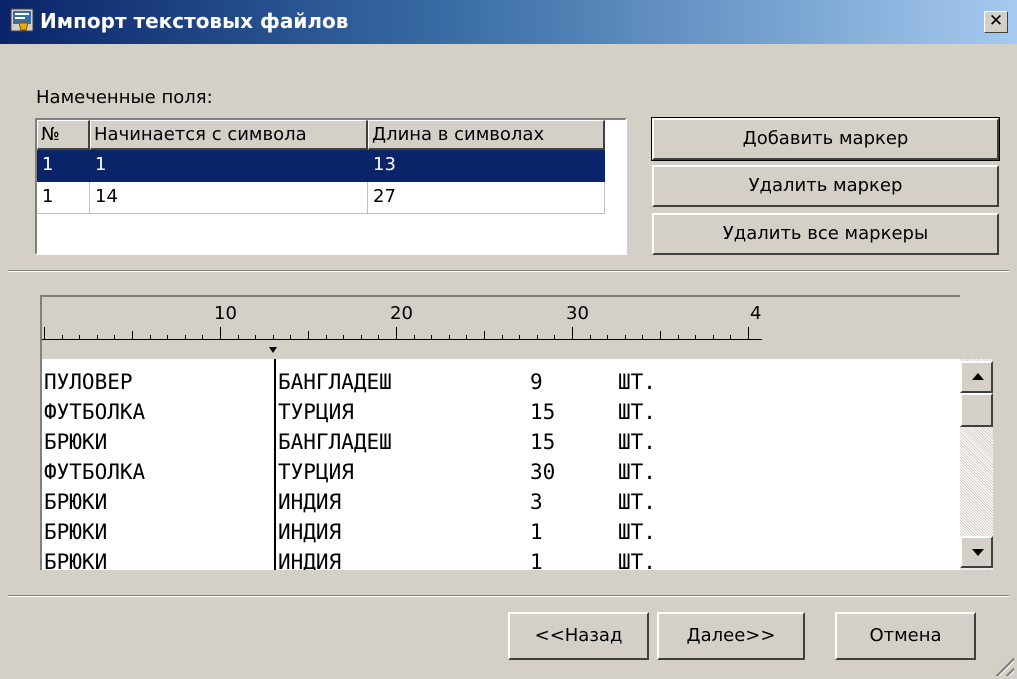  I want to click on app-icon, so click(22, 20).